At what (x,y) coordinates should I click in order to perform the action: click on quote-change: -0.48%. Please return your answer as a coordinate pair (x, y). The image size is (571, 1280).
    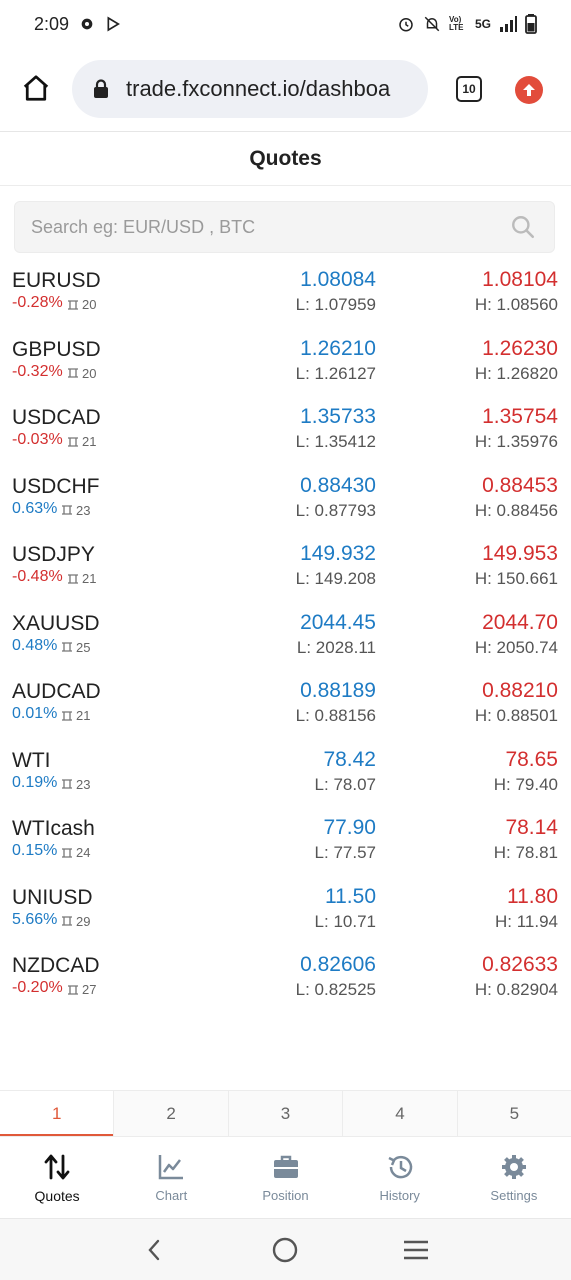
    Looking at the image, I should click on (37, 576).